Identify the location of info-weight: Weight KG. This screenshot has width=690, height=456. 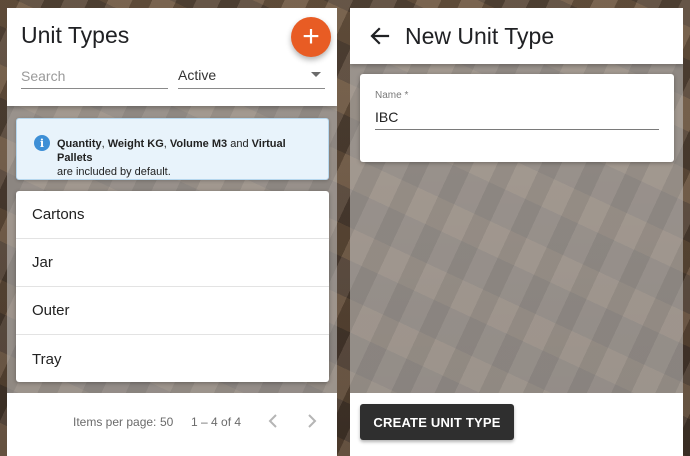
(135, 144).